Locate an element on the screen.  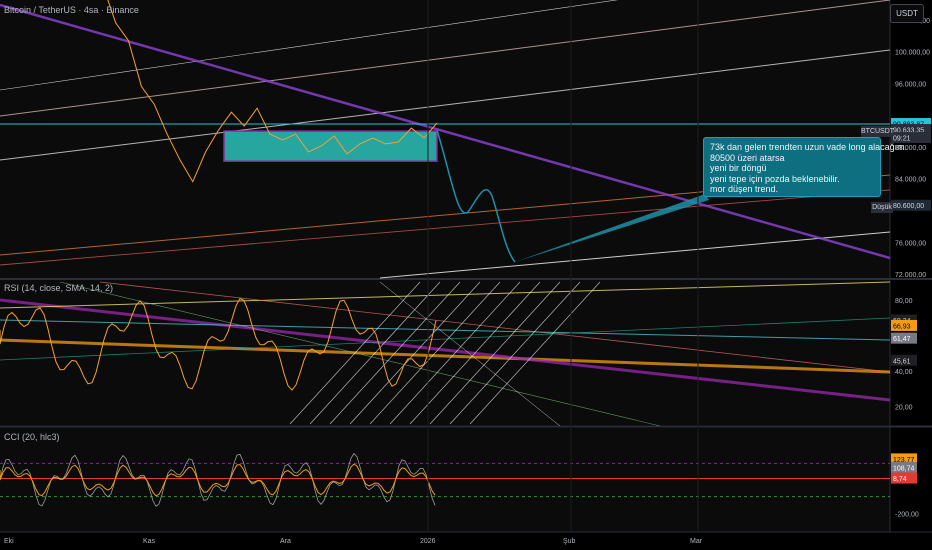
range-box is located at coordinates (330, 146).